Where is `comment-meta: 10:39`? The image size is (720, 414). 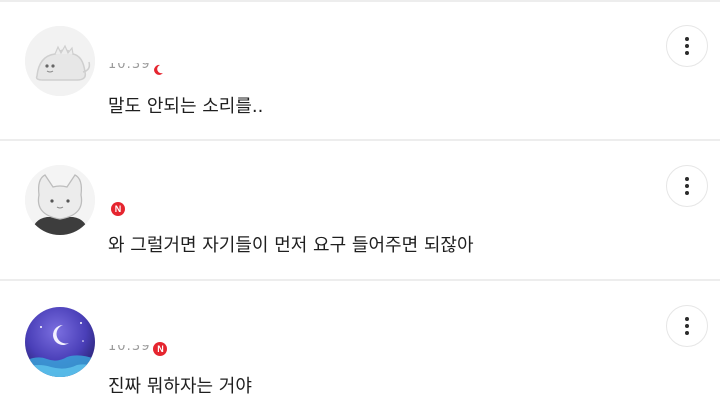
comment-meta: 10:39 is located at coordinates (136, 67).